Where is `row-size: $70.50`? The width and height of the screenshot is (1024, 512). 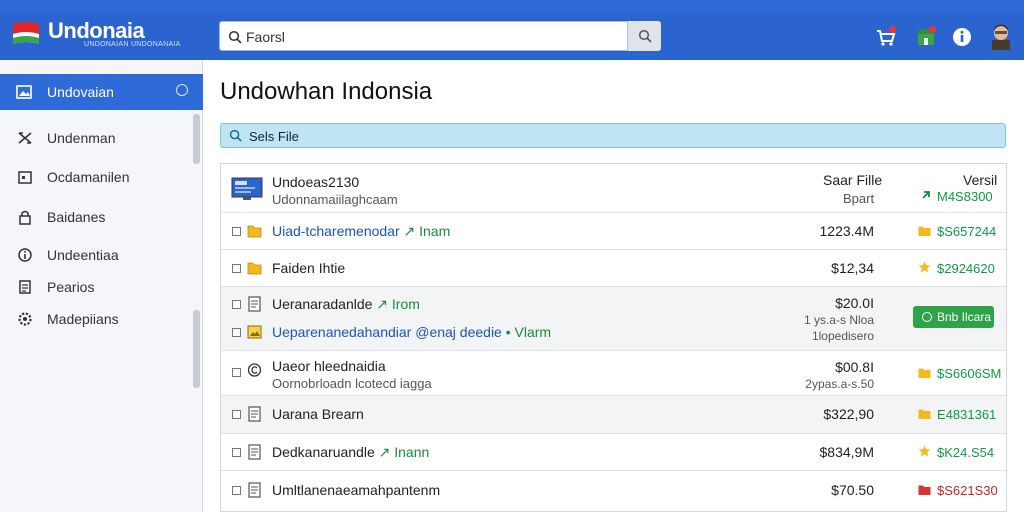
row-size: $70.50 is located at coordinates (852, 490).